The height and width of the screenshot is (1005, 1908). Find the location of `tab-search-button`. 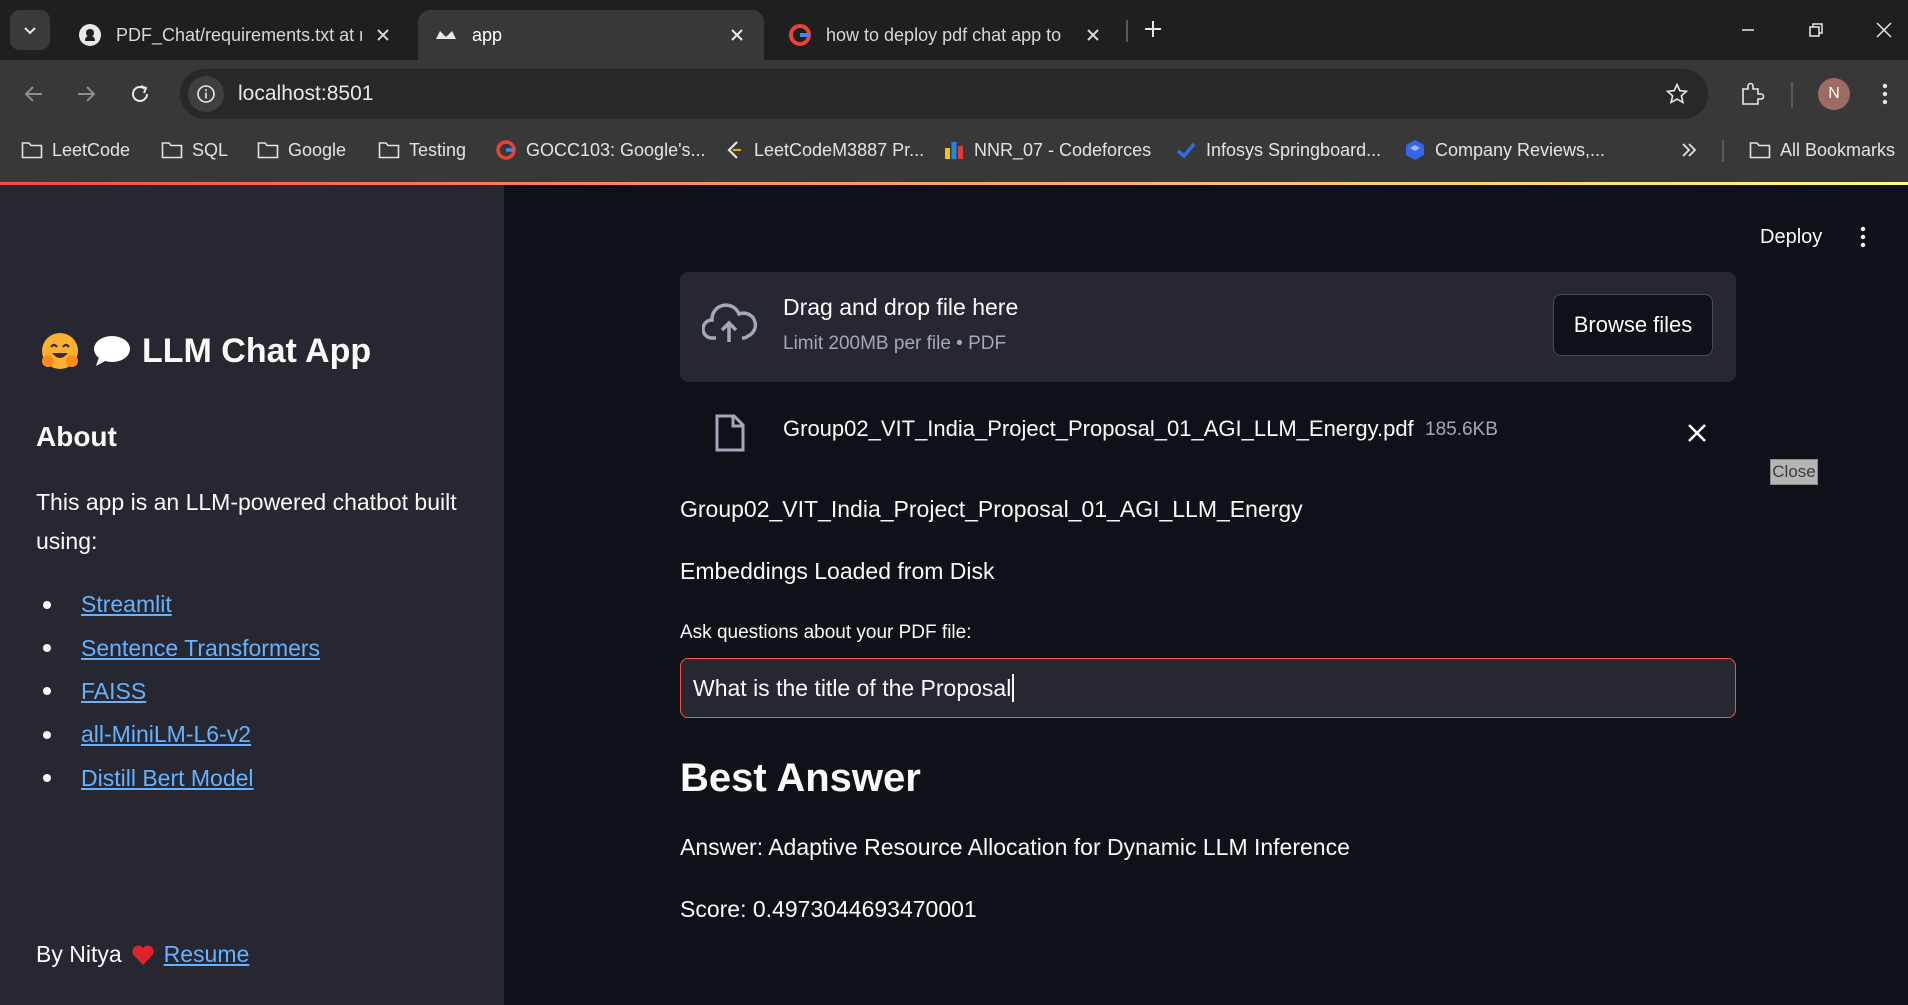

tab-search-button is located at coordinates (30, 30).